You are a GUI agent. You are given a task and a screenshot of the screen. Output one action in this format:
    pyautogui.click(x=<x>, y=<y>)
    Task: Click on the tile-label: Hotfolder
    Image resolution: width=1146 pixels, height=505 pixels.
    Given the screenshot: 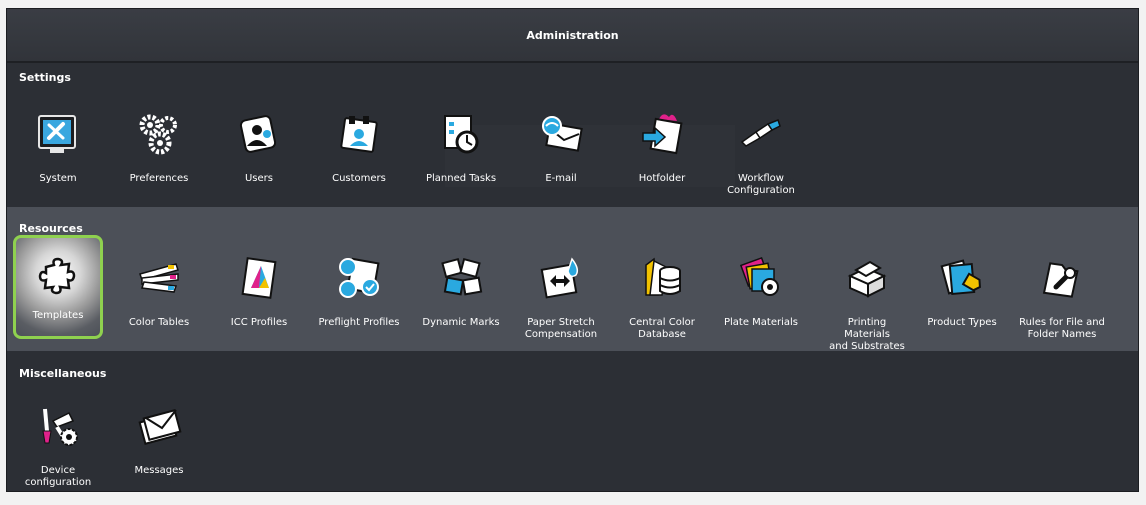 What is the action you would take?
    pyautogui.click(x=662, y=178)
    